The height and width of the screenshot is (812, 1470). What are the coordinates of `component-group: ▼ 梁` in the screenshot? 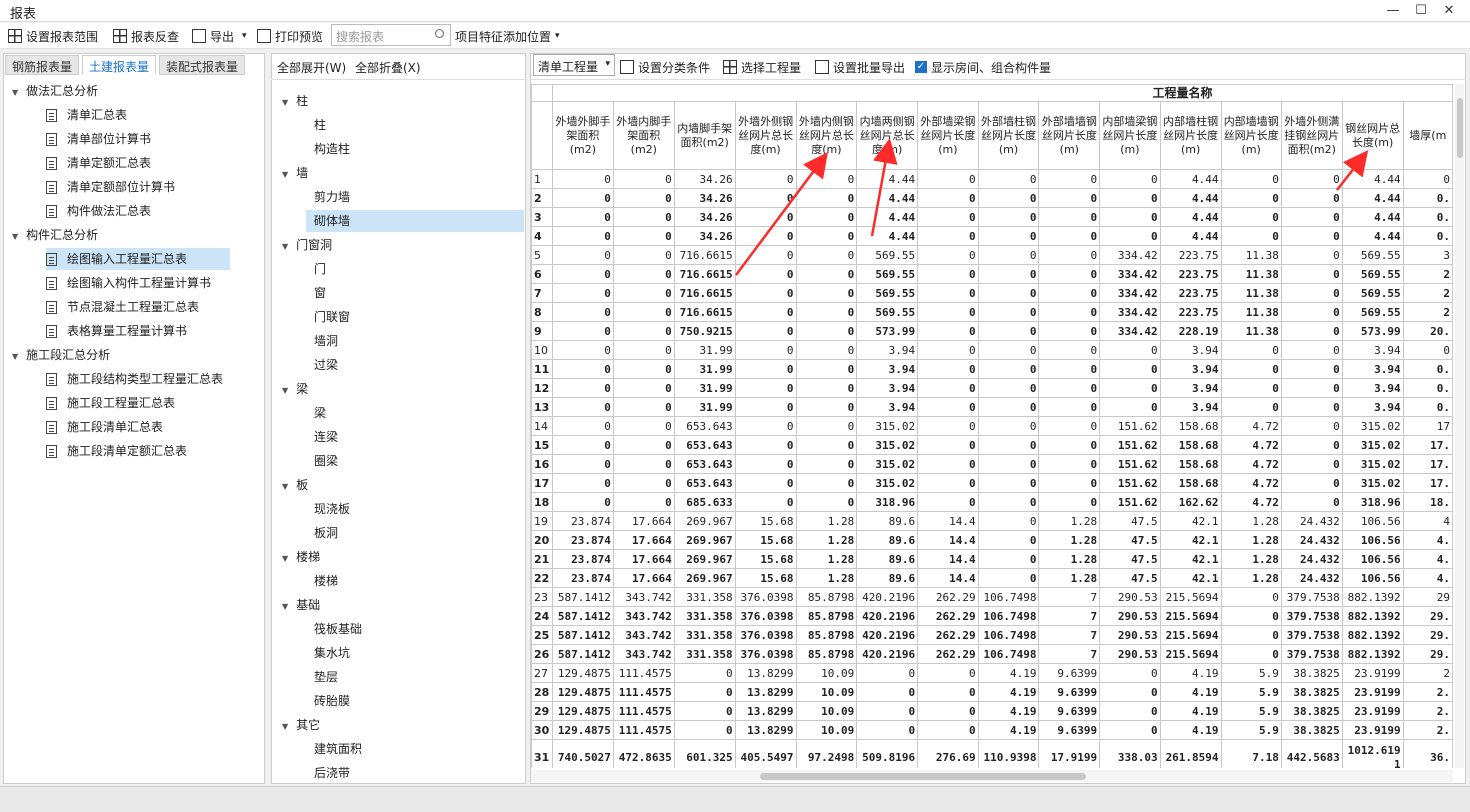 It's located at (295, 389).